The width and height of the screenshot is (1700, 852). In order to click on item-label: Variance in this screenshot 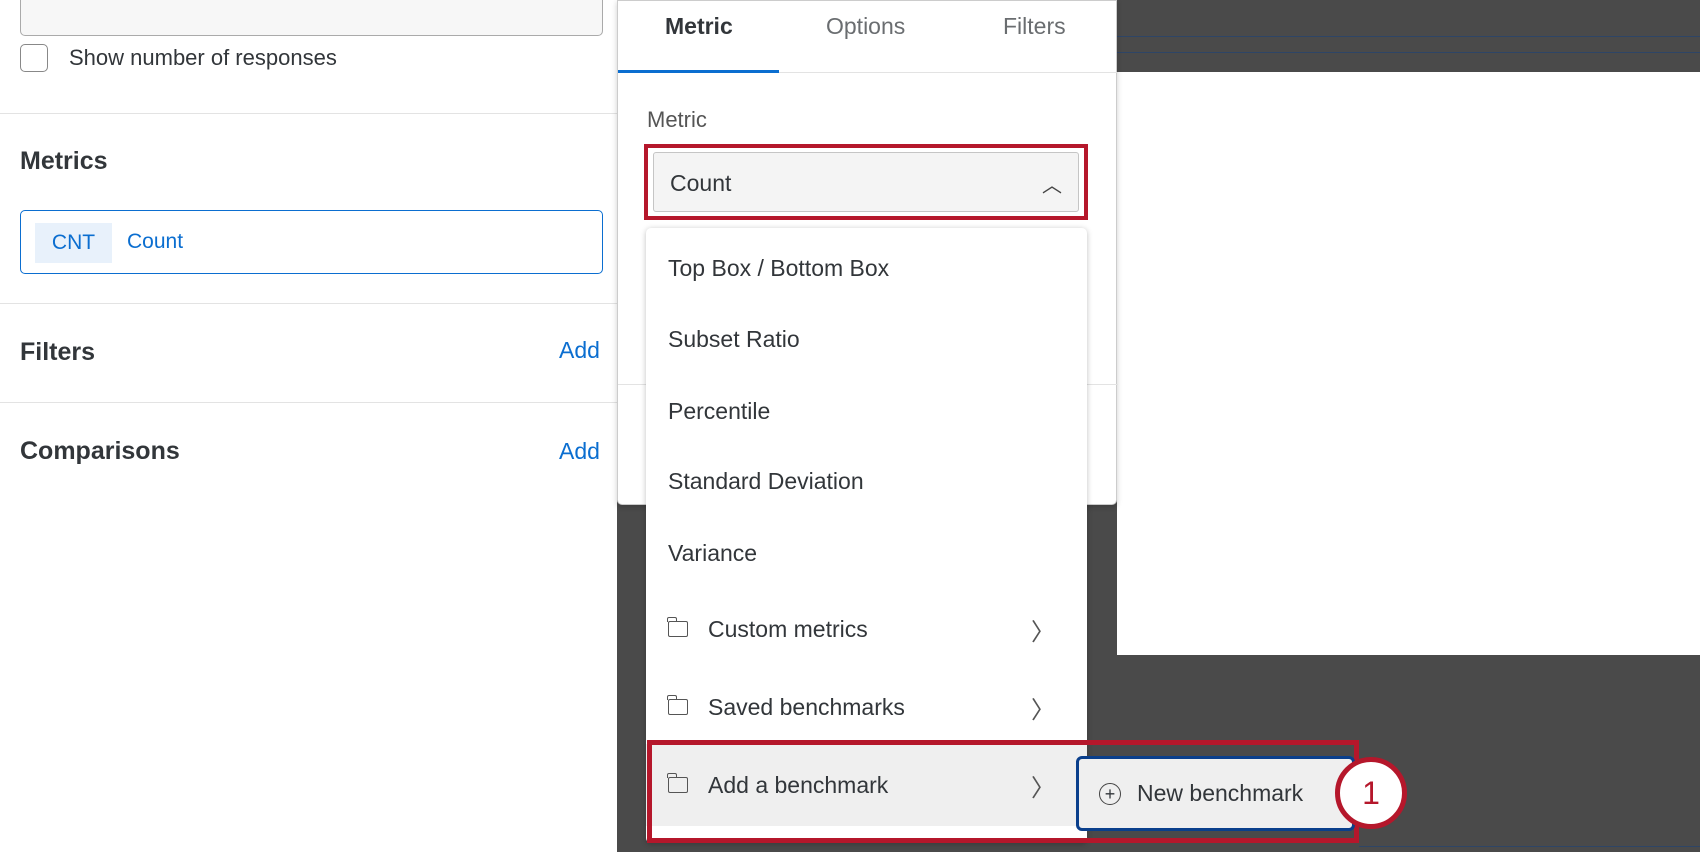, I will do `click(713, 552)`.